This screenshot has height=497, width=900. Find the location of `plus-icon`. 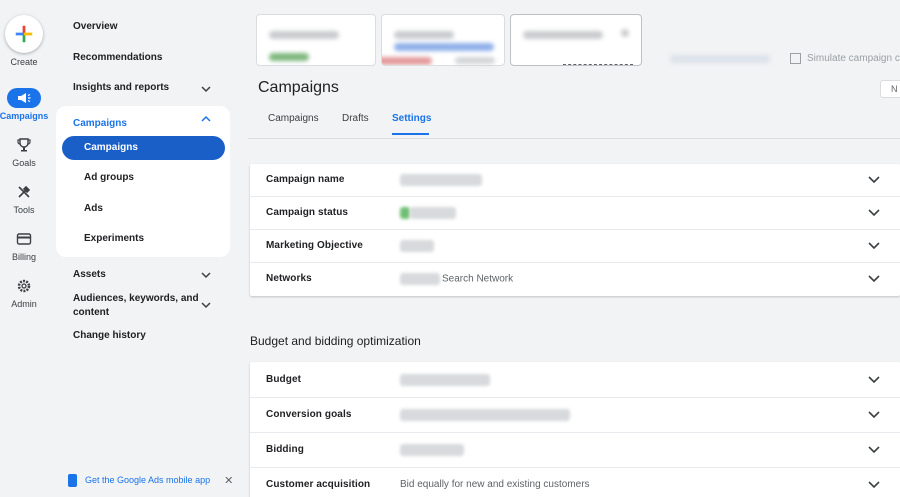

plus-icon is located at coordinates (24, 34).